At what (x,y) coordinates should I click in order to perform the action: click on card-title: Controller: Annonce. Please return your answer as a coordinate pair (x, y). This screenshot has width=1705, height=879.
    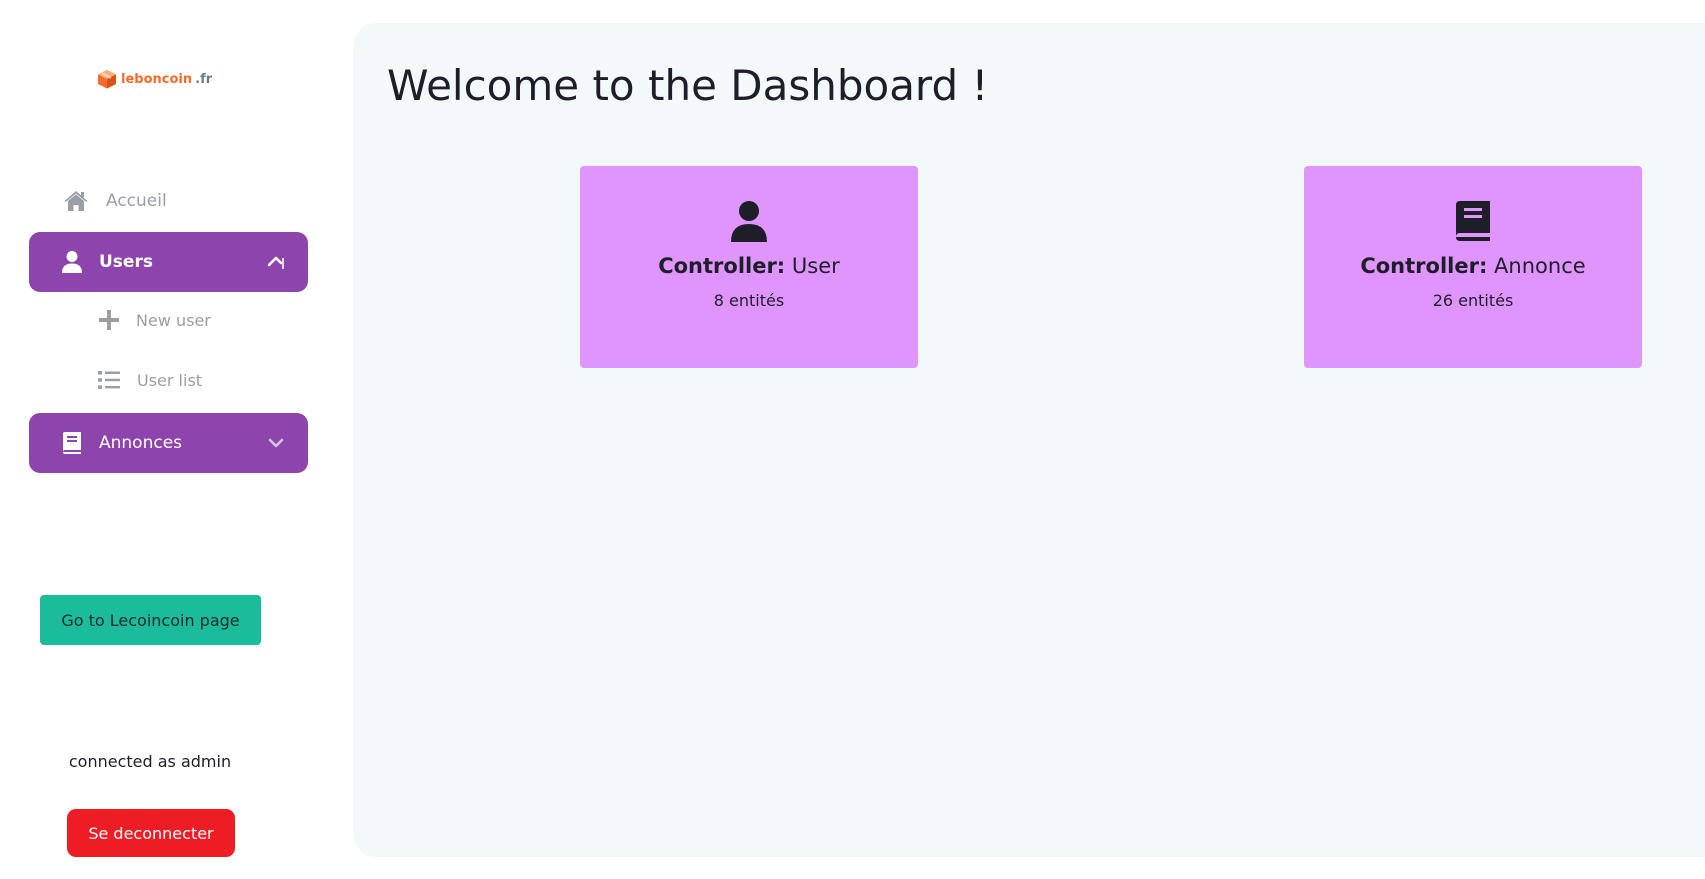
    Looking at the image, I should click on (1473, 266).